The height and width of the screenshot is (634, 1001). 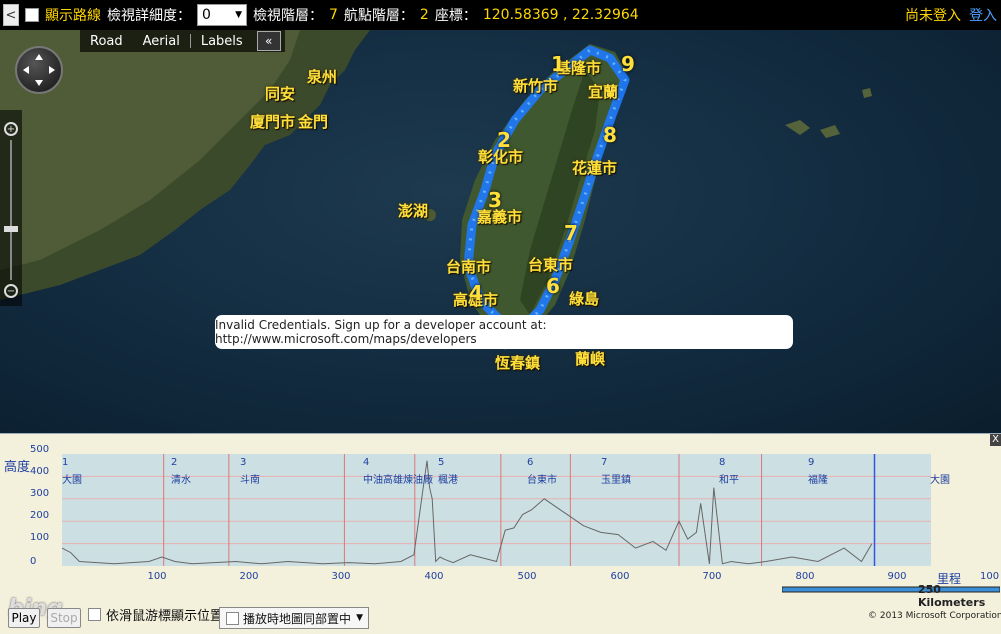 I want to click on chart-waypoint-number: 9, so click(x=811, y=462).